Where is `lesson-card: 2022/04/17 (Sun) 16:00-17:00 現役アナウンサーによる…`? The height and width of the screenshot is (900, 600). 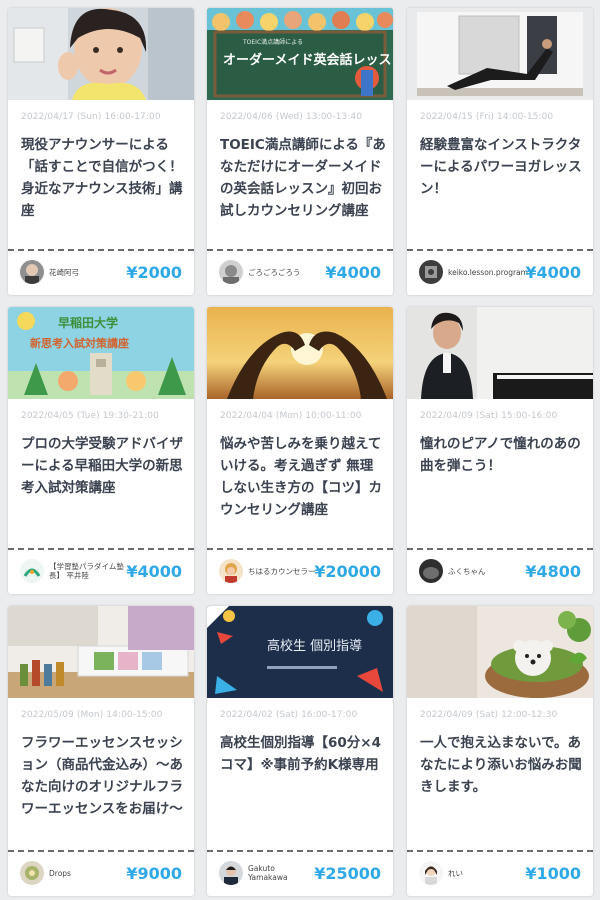
lesson-card: 2022/04/17 (Sun) 16:00-17:00 現役アナウンサーによる… is located at coordinates (101, 151).